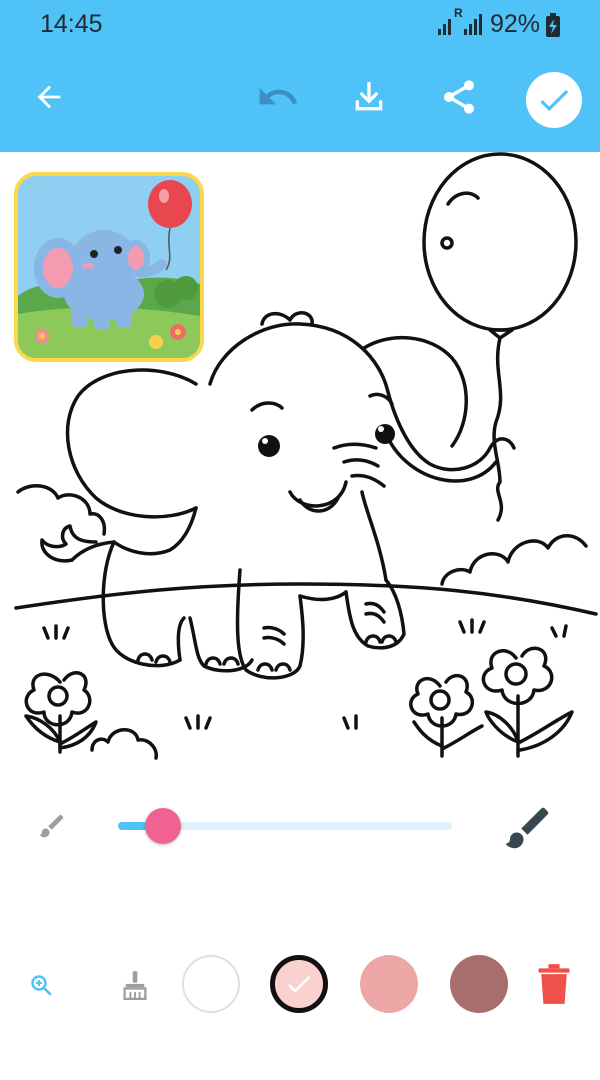 The height and width of the screenshot is (1080, 600). I want to click on back-button, so click(49, 97).